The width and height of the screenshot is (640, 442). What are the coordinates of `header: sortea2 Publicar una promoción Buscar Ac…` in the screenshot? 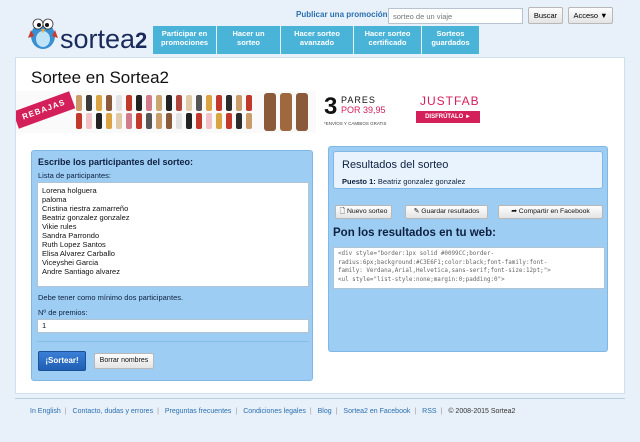 It's located at (320, 31).